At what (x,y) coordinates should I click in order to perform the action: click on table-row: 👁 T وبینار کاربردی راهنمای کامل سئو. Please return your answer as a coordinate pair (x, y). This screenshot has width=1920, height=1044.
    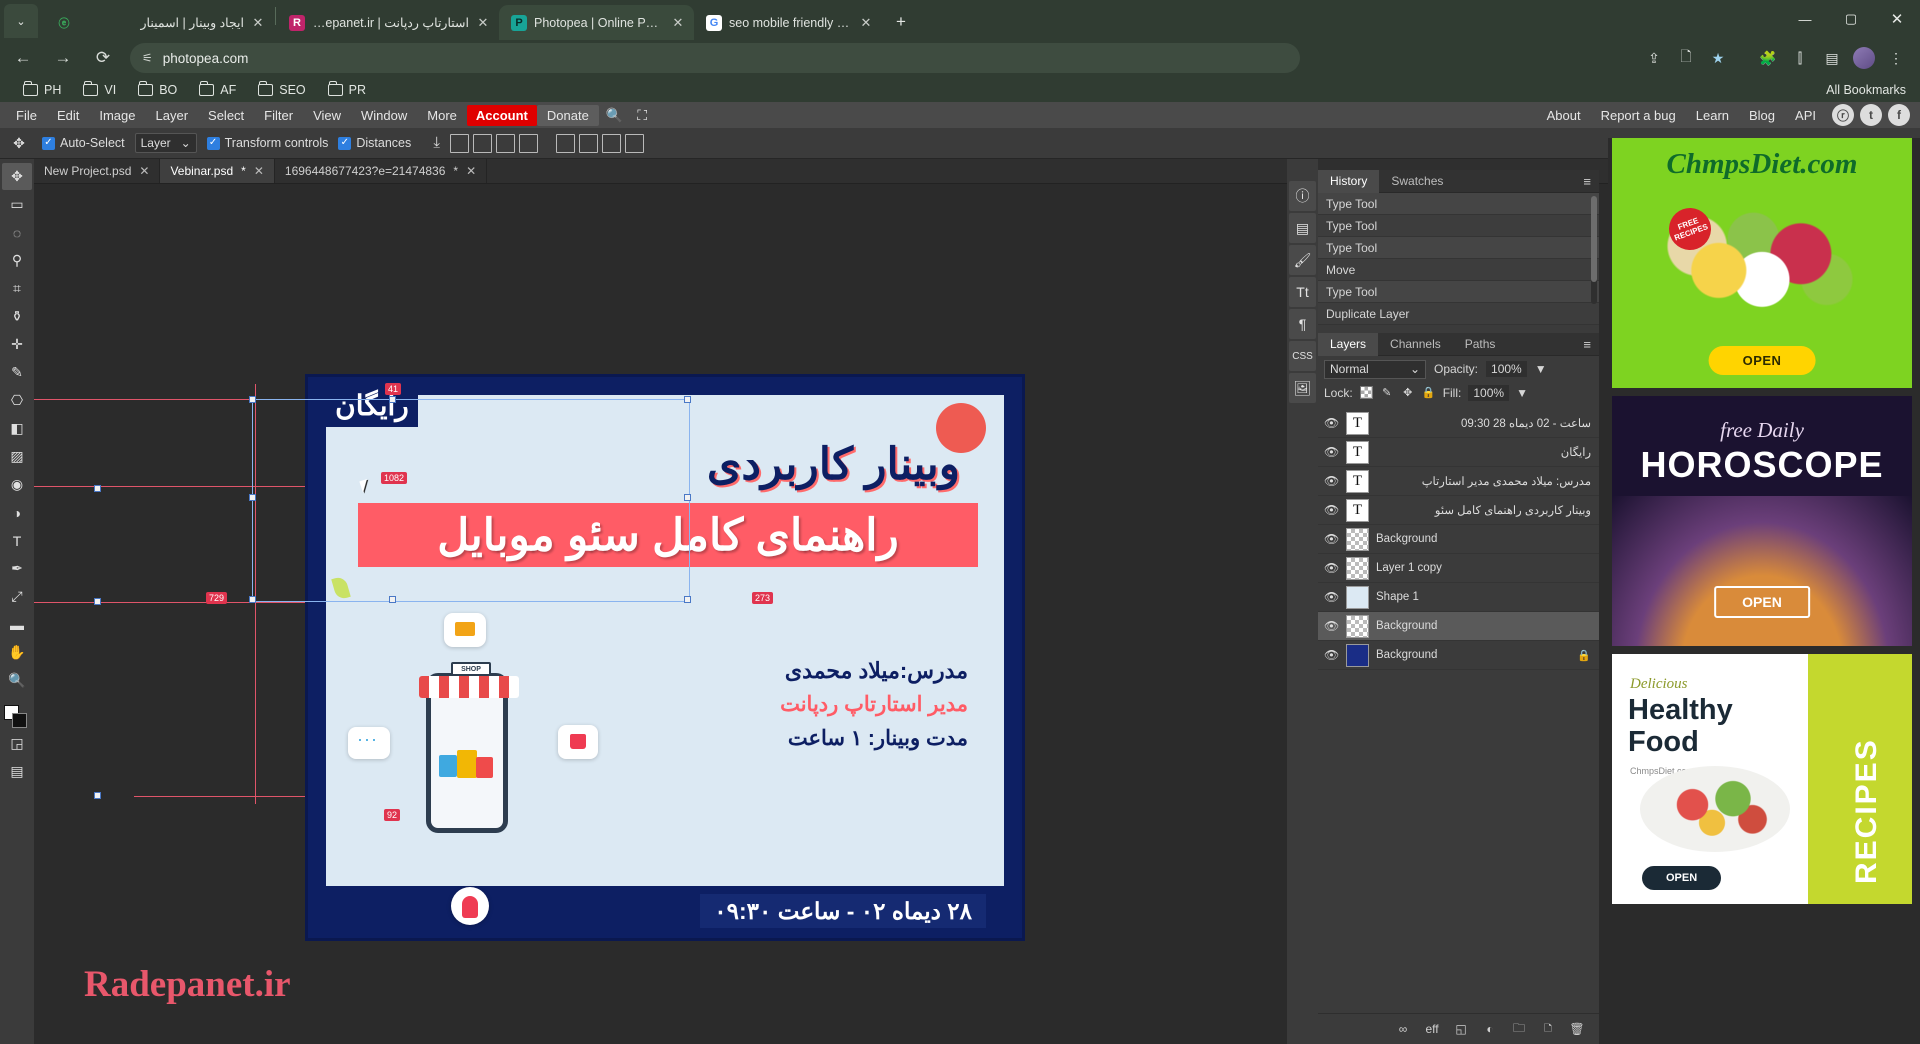
    Looking at the image, I should click on (1458, 510).